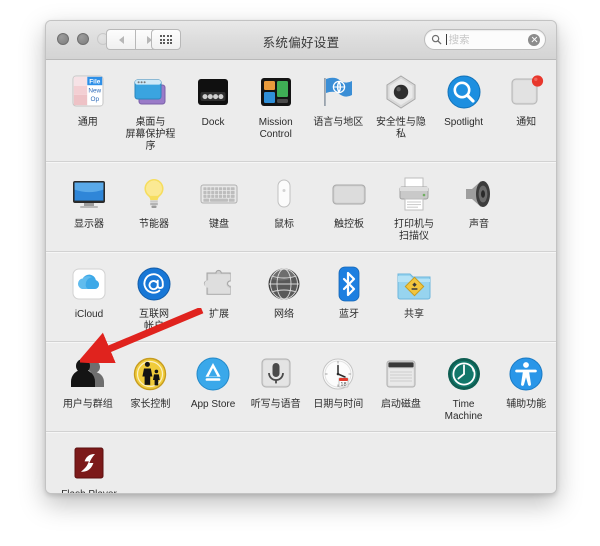 This screenshot has height=546, width=600. I want to click on pref-item-displays: 显示器, so click(89, 208).